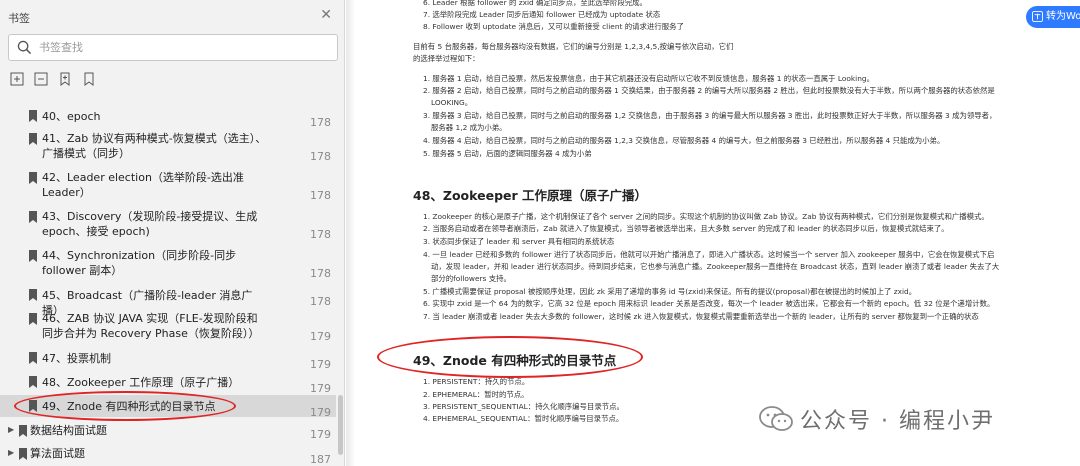 Image resolution: width=1080 pixels, height=466 pixels. What do you see at coordinates (71, 116) in the screenshot?
I see `bookmark-label: 40、epoch` at bounding box center [71, 116].